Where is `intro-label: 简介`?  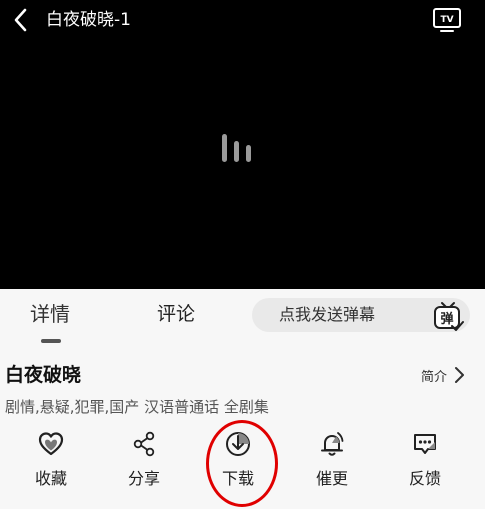 intro-label: 简介 is located at coordinates (434, 377).